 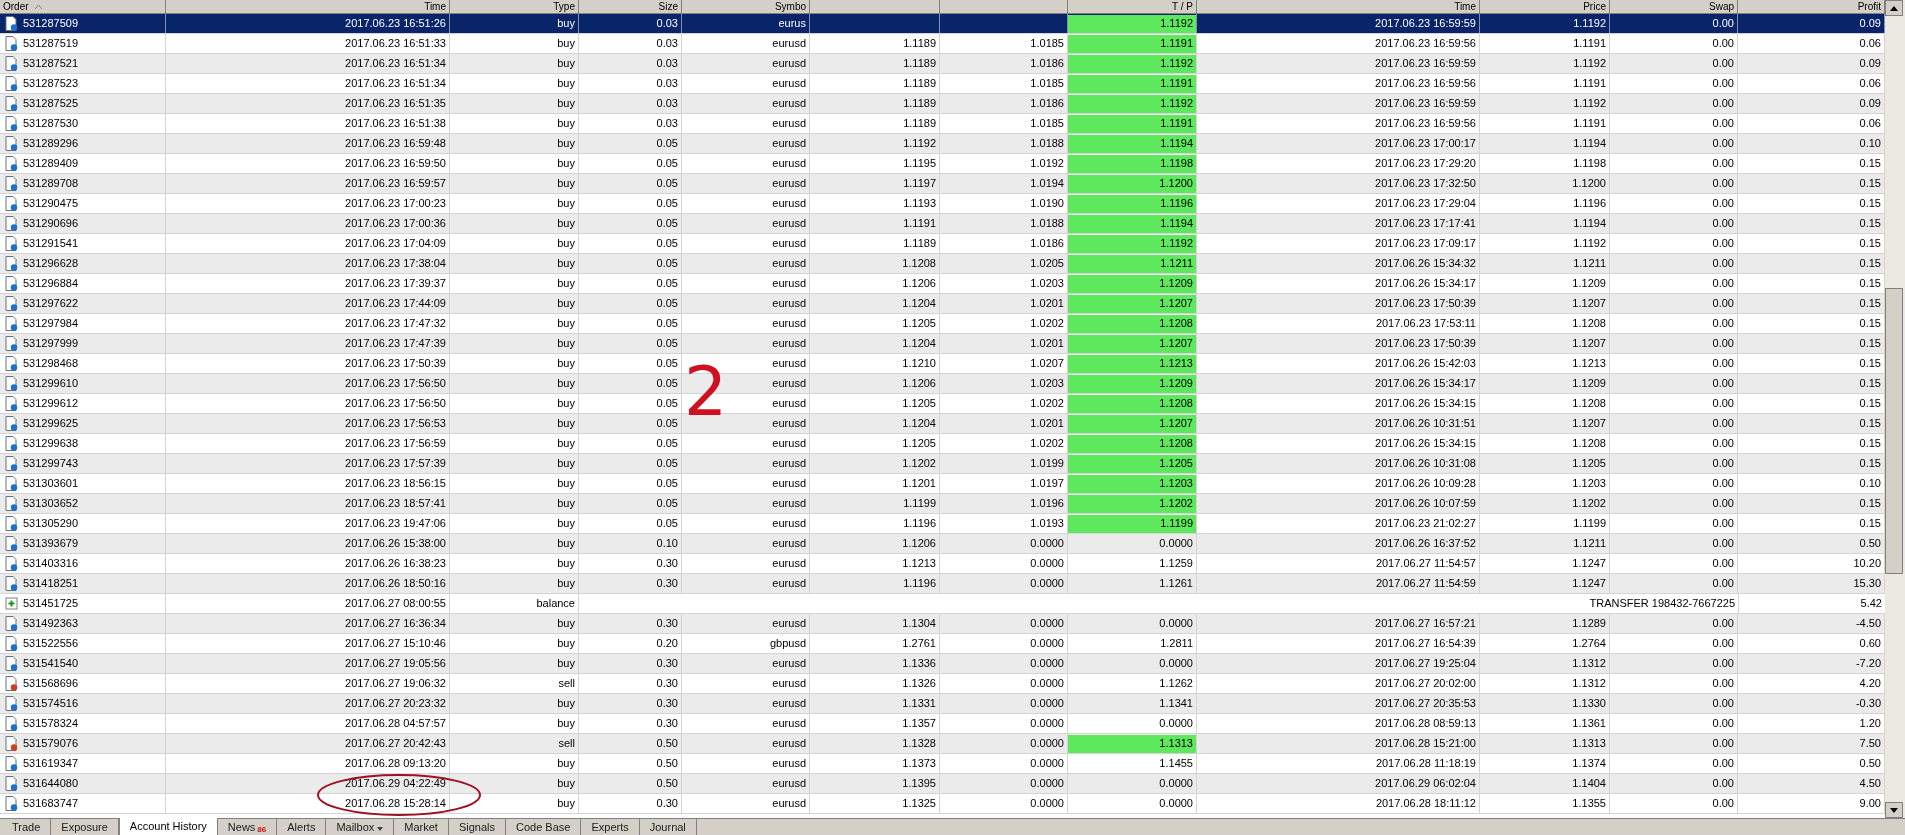 What do you see at coordinates (942, 804) in the screenshot?
I see `table-row: 531683747 2017.06.28 15:28:14 buy 0.30 eurusd 1.1325 0.0000 0.0000 2017.06.28 18:11:12 1.1355 0.00 9.00` at bounding box center [942, 804].